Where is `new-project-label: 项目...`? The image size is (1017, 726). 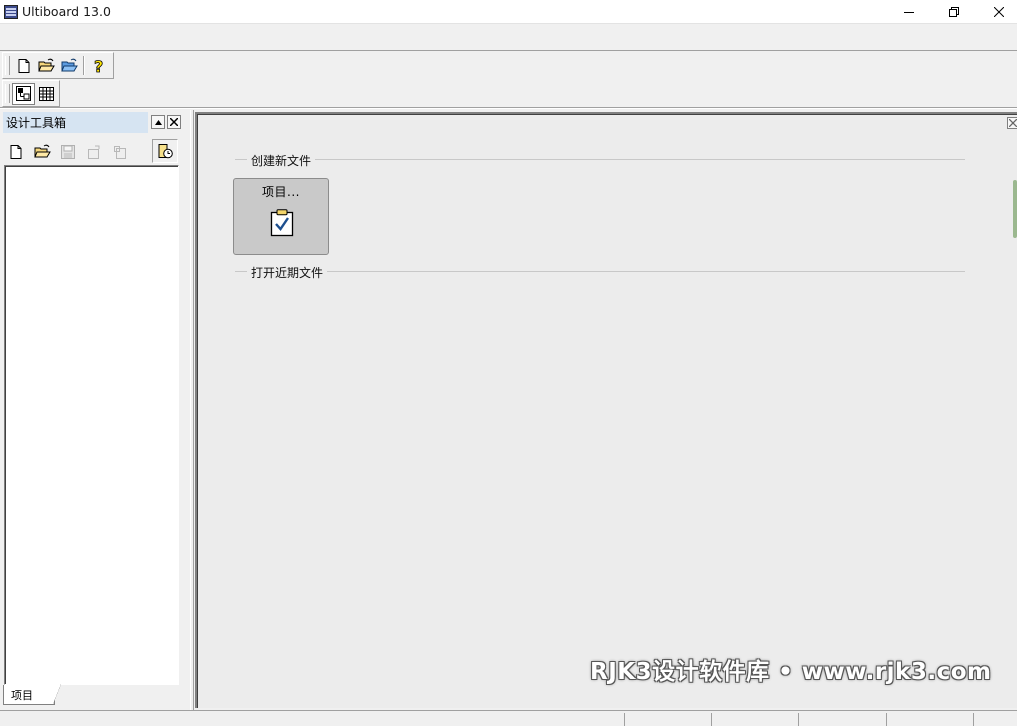
new-project-label: 项目... is located at coordinates (281, 192).